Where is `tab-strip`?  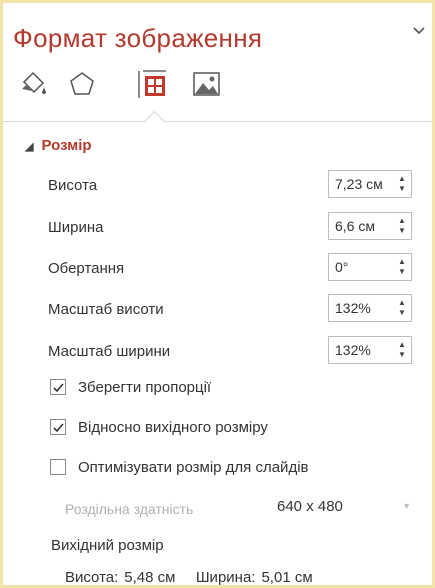 tab-strip is located at coordinates (123, 88).